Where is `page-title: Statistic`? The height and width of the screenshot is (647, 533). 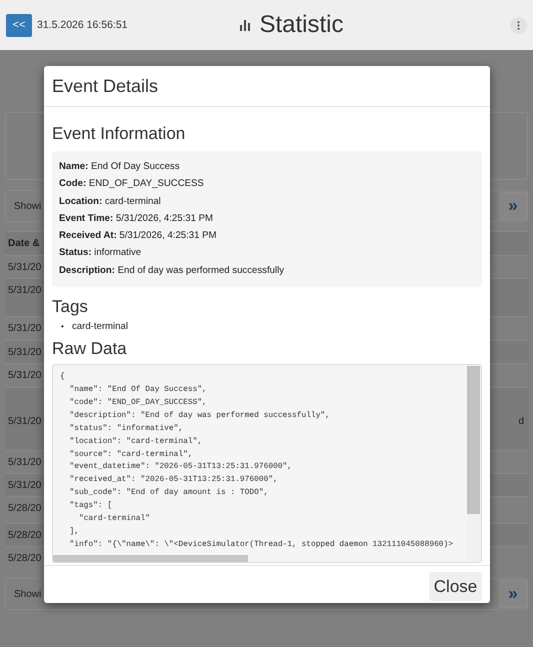
page-title: Statistic is located at coordinates (301, 25).